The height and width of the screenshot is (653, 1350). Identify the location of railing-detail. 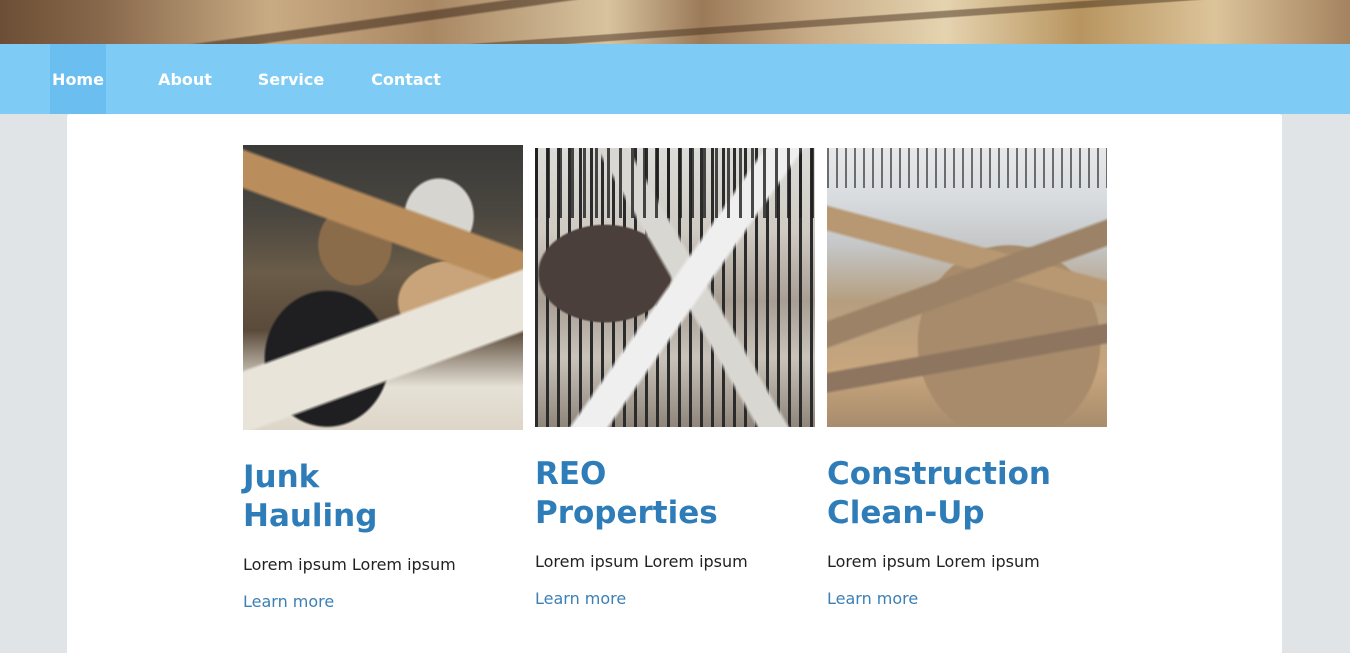
(967, 168).